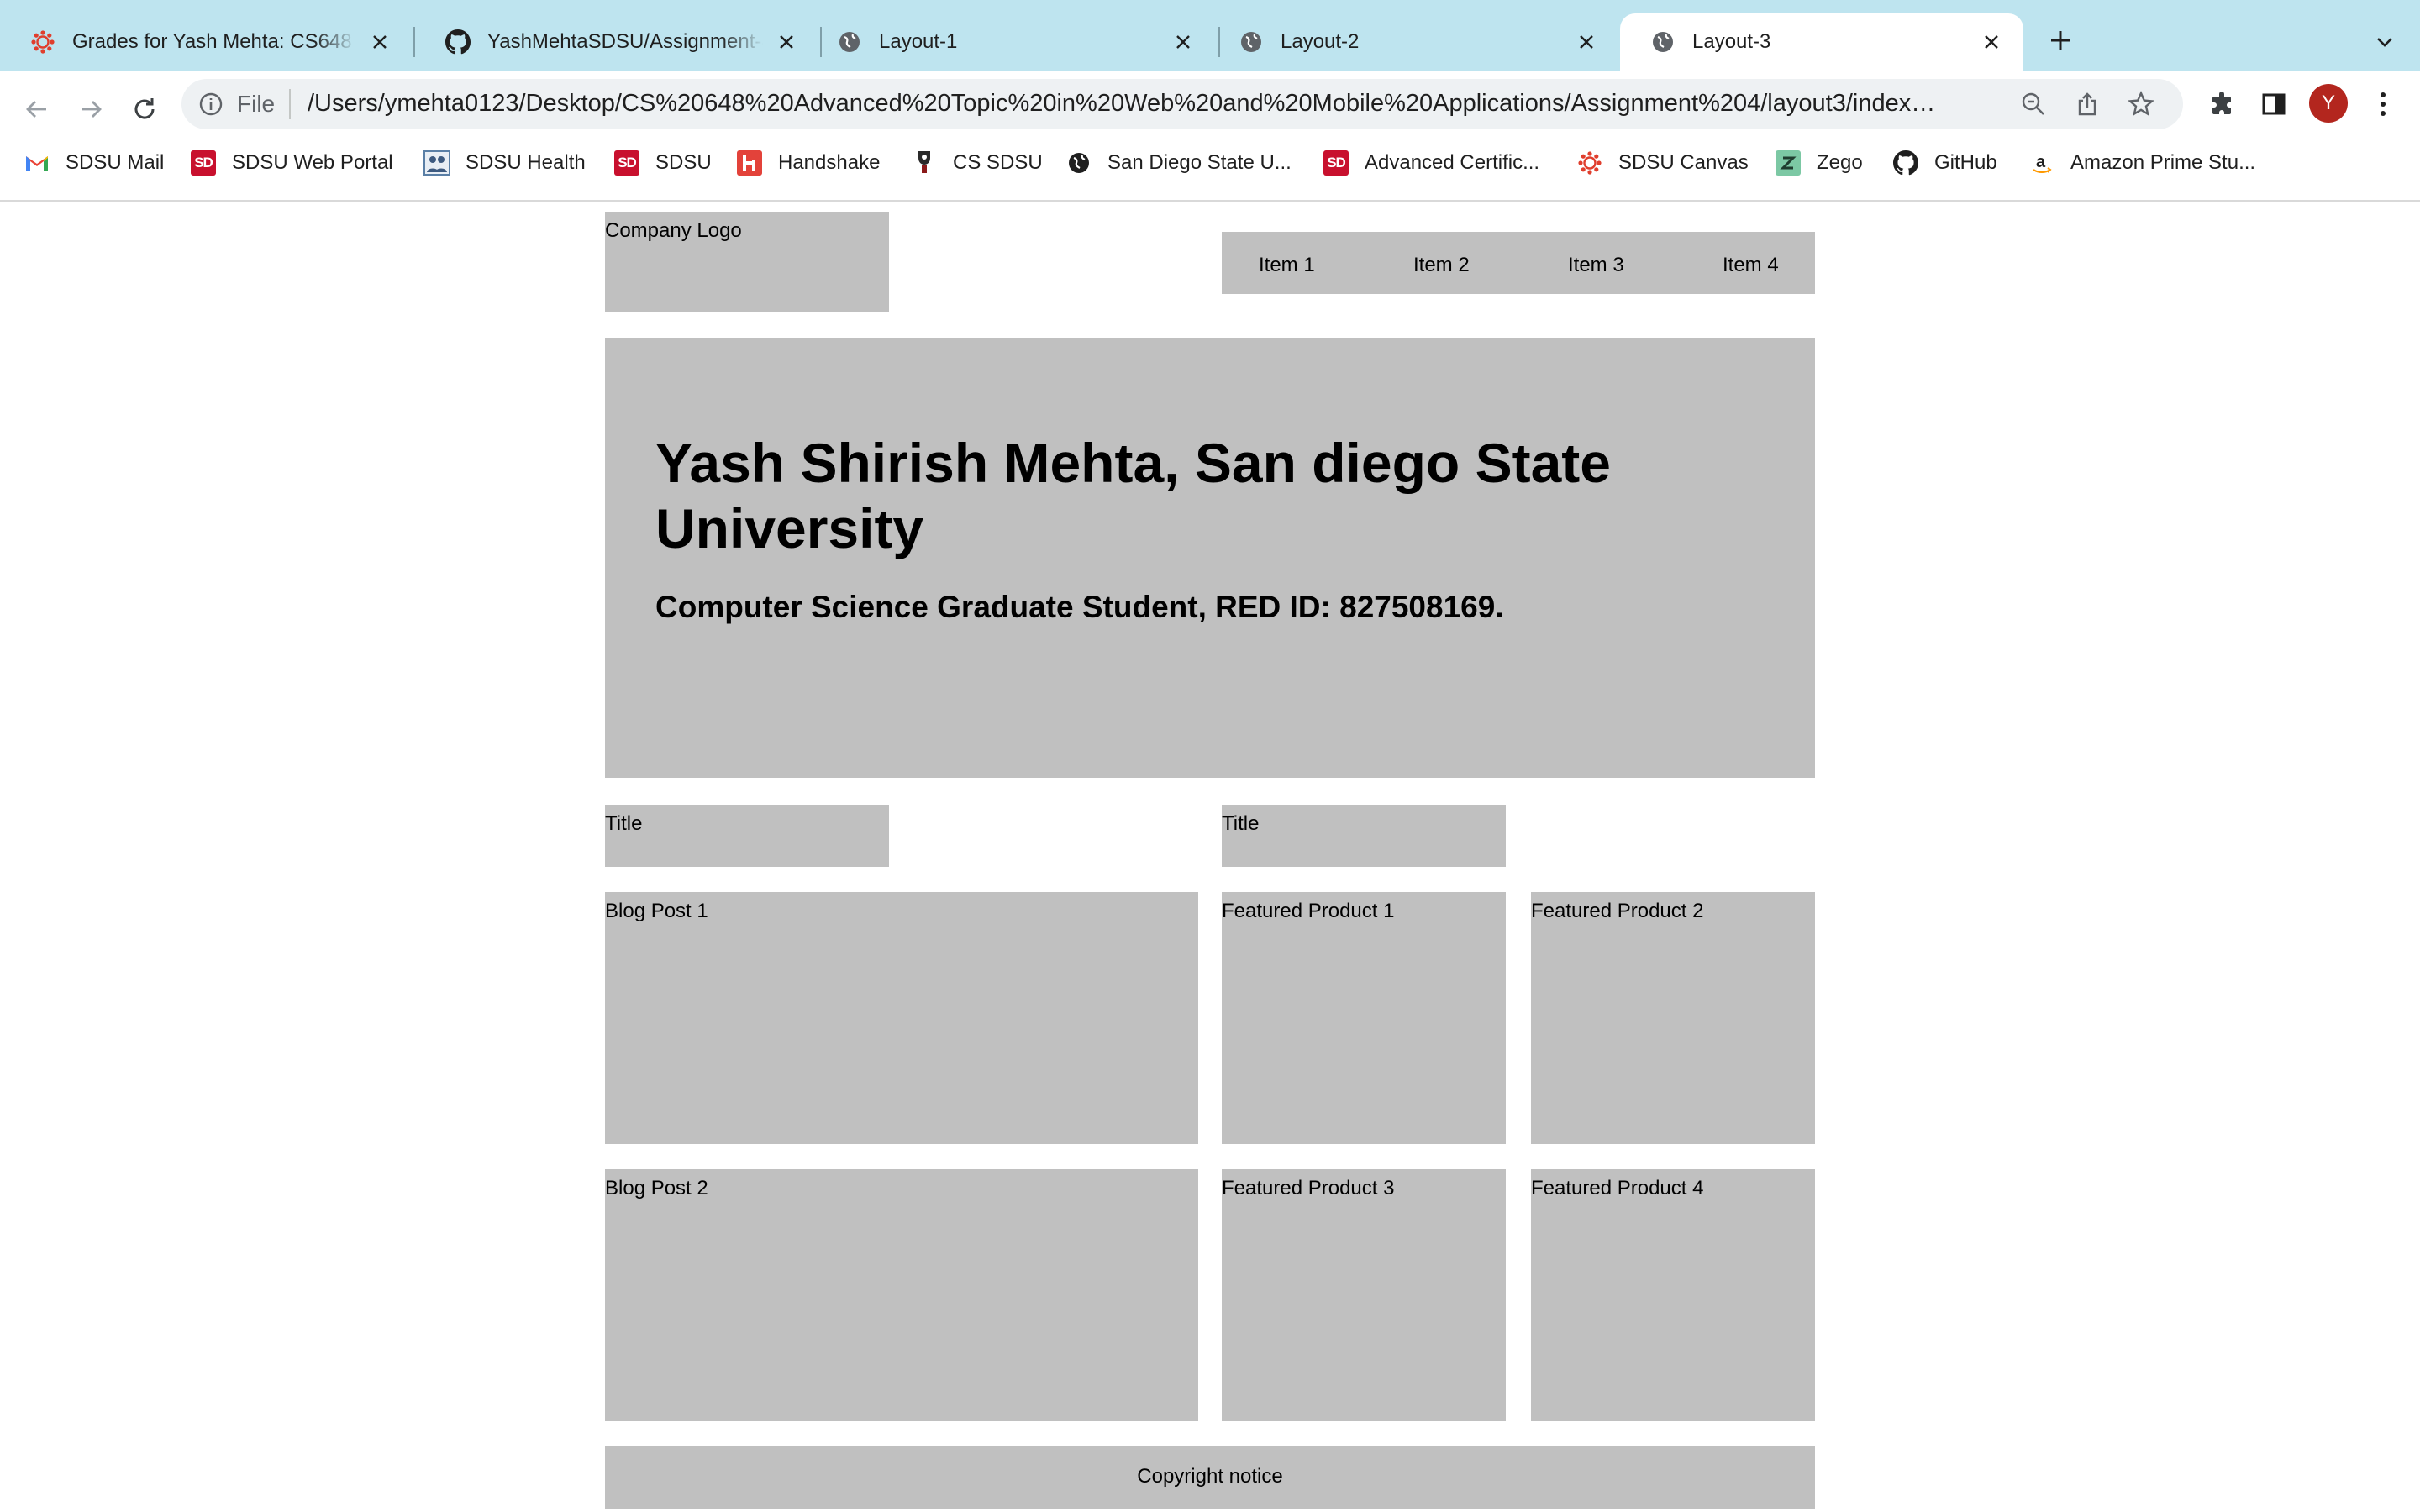 Image resolution: width=2420 pixels, height=1512 pixels. Describe the element at coordinates (1673, 1018) in the screenshot. I see `featured-product-2: Featured Product 2` at that location.